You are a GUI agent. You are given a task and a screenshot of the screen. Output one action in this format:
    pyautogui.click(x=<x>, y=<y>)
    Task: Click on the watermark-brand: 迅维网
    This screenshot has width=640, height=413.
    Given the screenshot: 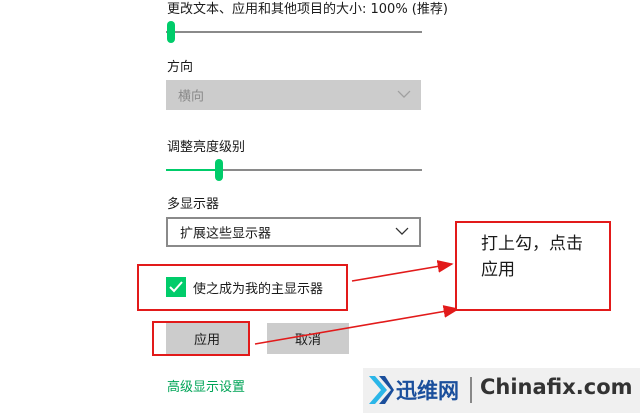 What is the action you would take?
    pyautogui.click(x=427, y=391)
    